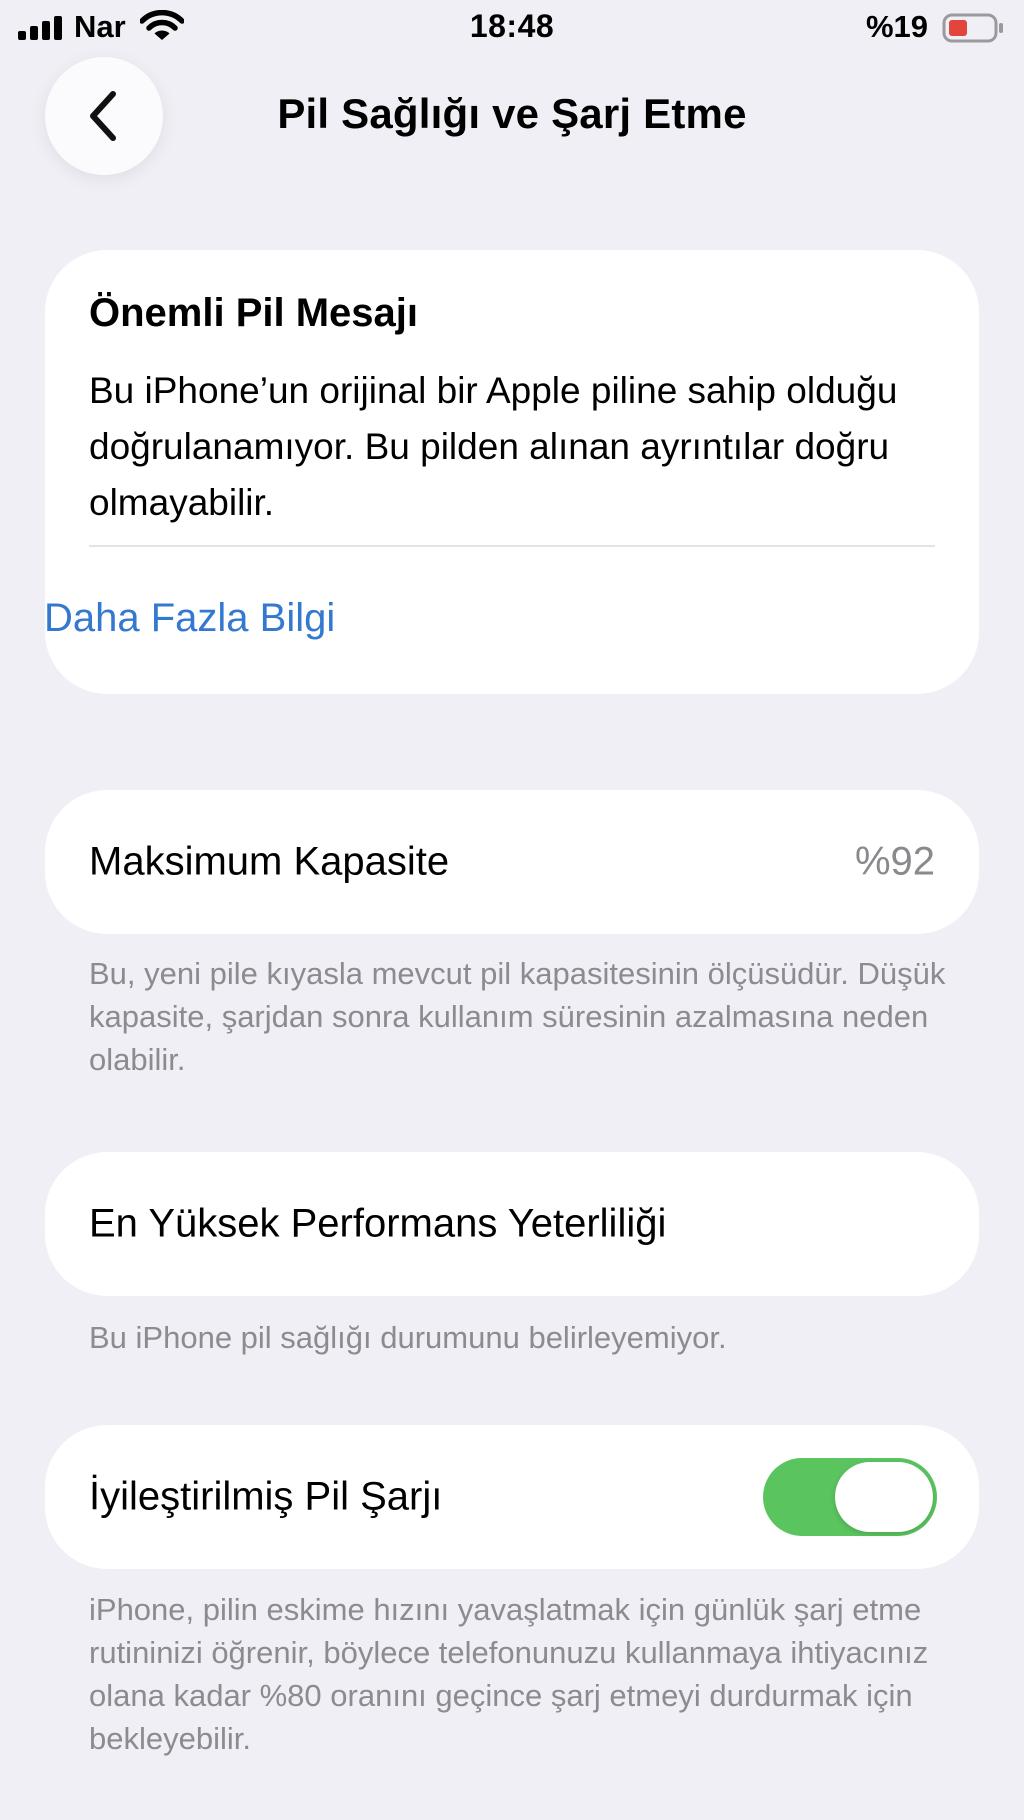  Describe the element at coordinates (512, 546) in the screenshot. I see `divider` at that location.